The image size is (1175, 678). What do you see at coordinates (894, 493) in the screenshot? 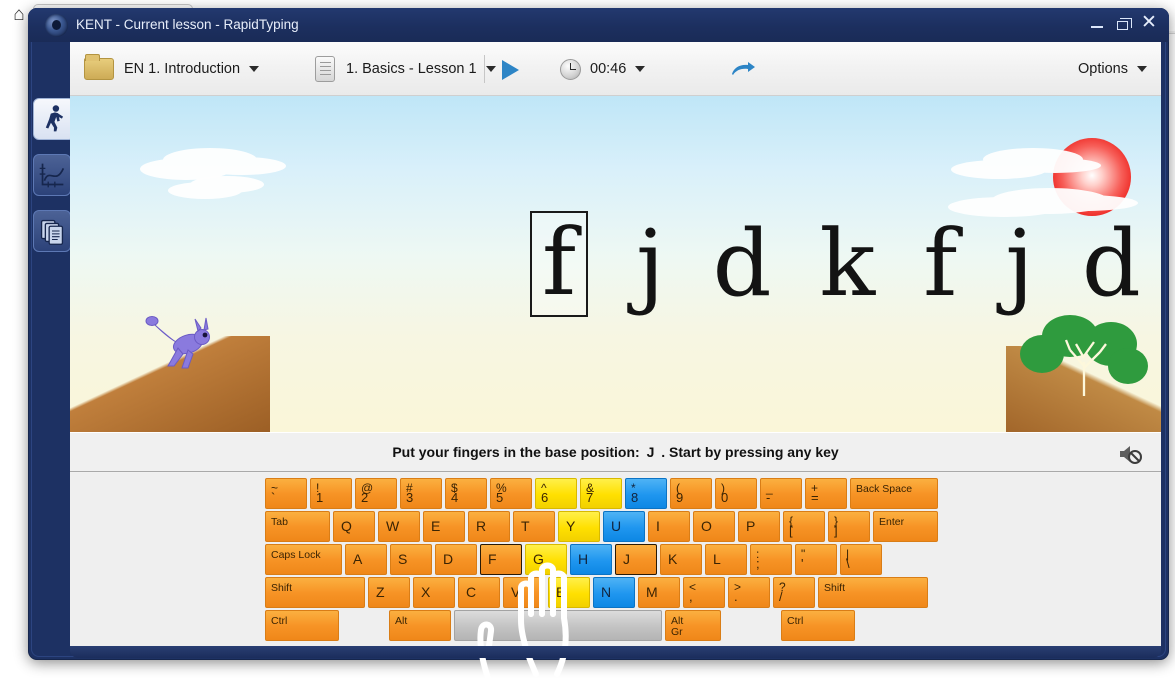
I see `key-back-space: Back Space` at bounding box center [894, 493].